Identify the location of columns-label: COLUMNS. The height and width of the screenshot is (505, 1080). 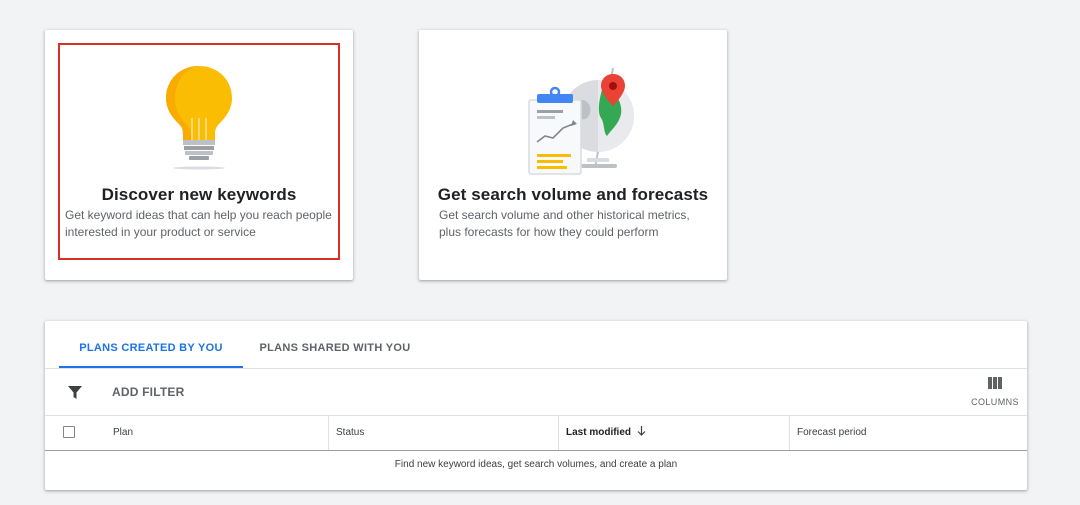
(995, 402).